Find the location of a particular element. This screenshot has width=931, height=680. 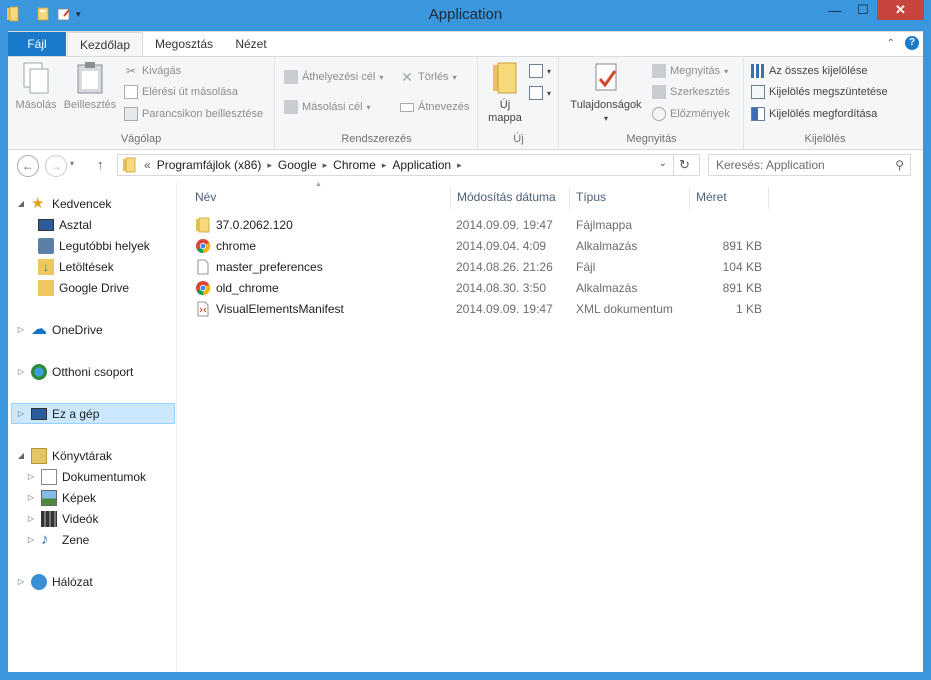

nav-pictures: ▷ Képek is located at coordinates (61, 497).